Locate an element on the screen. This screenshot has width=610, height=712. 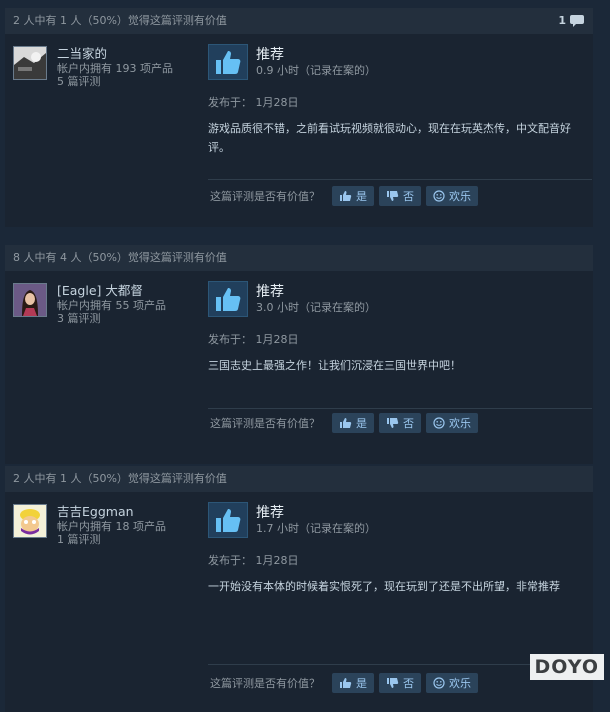
author-name: 吉吉Eggman is located at coordinates (111, 512).